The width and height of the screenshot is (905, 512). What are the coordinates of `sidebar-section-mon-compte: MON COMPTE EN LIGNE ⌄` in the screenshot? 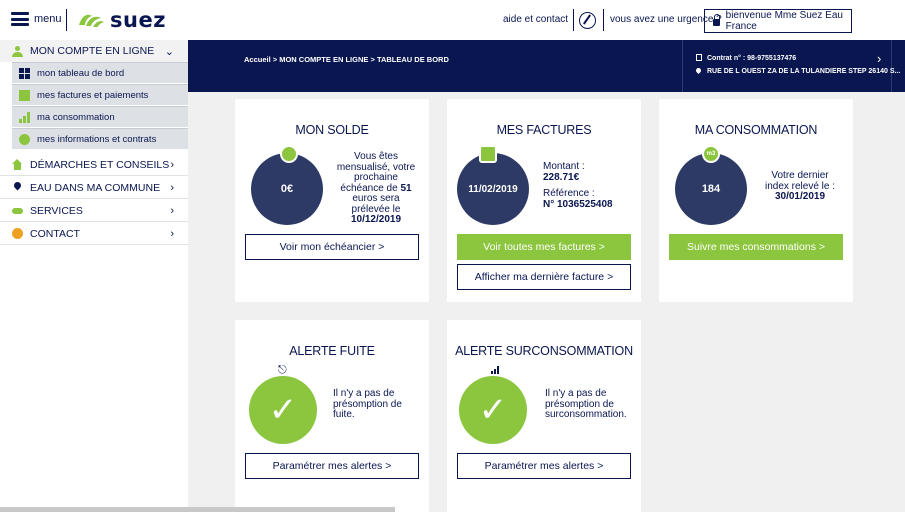 It's located at (94, 51).